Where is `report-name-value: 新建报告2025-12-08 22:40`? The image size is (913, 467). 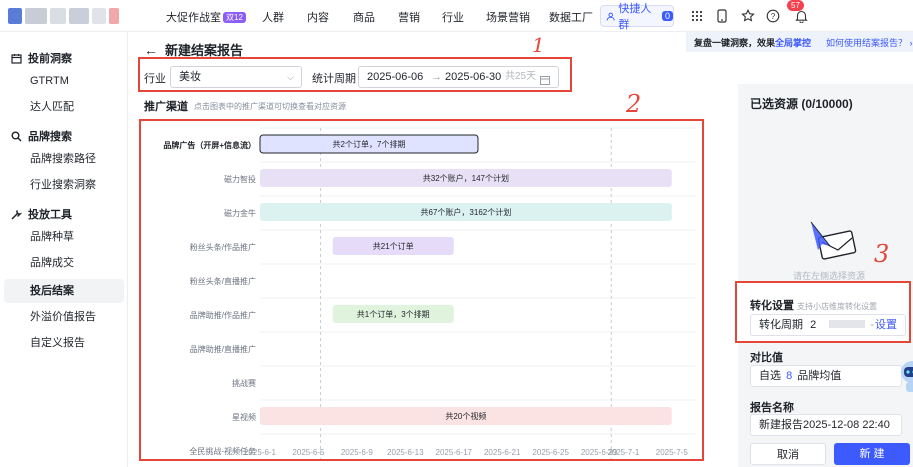
report-name-value: 新建报告2025-12-08 22:40 is located at coordinates (824, 425).